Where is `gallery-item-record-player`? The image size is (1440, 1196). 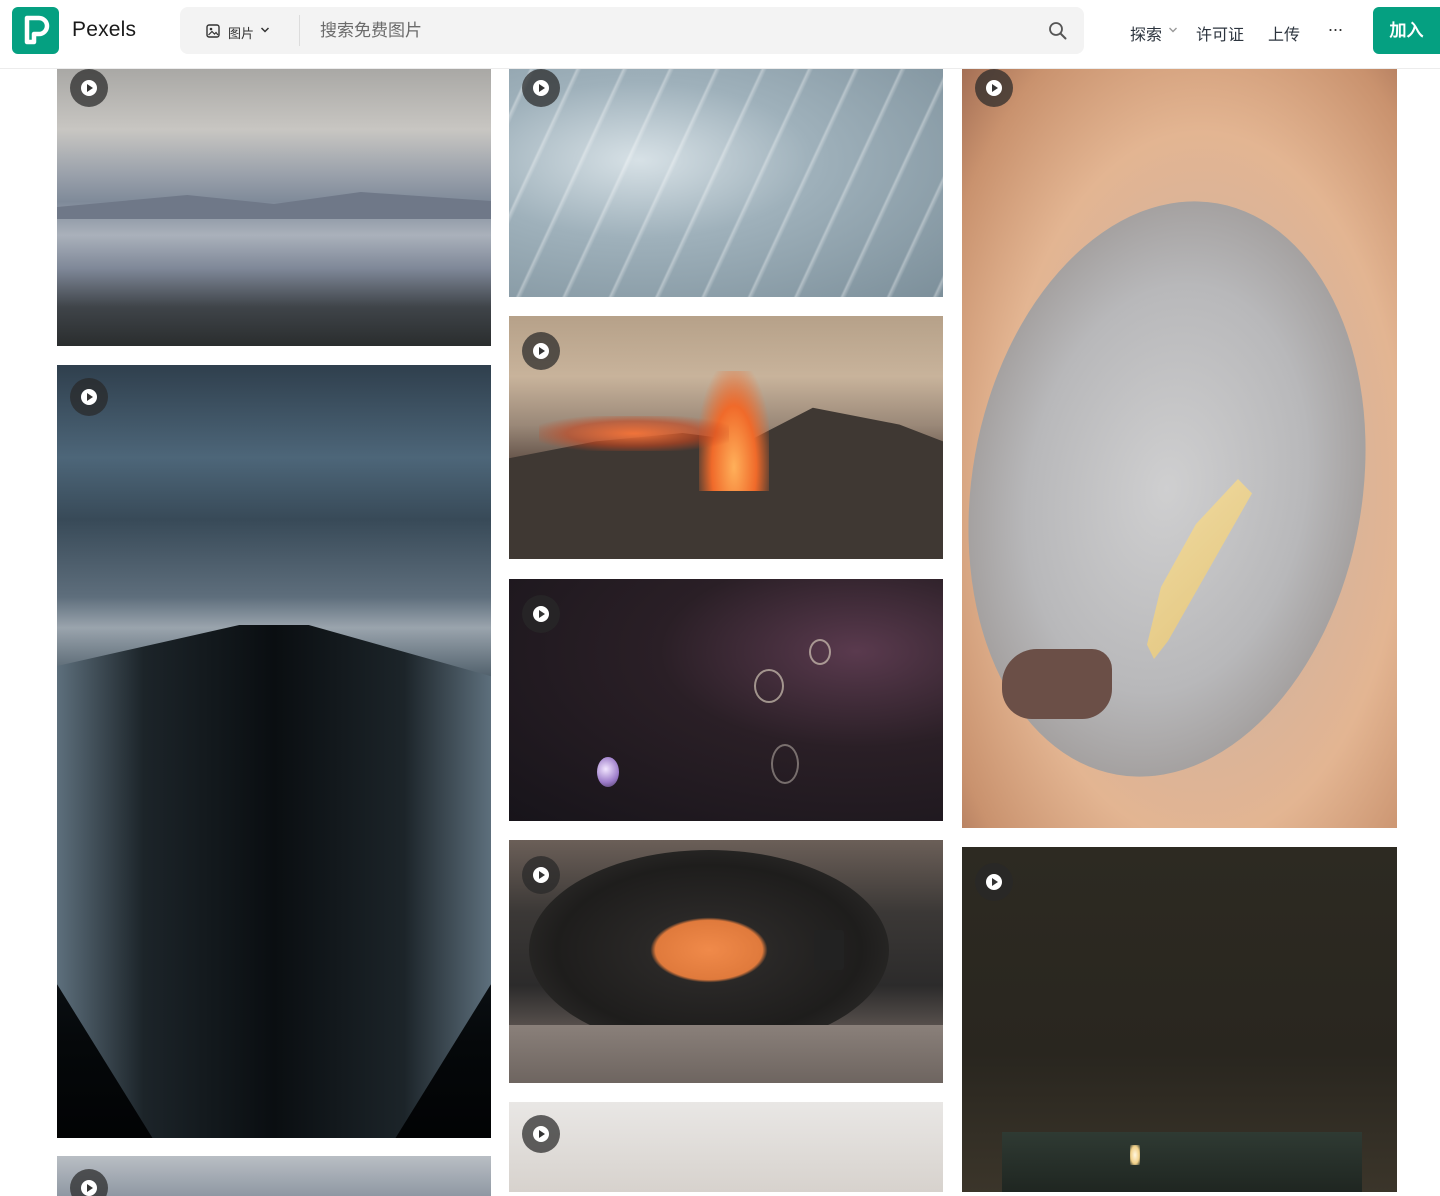 gallery-item-record-player is located at coordinates (726, 961).